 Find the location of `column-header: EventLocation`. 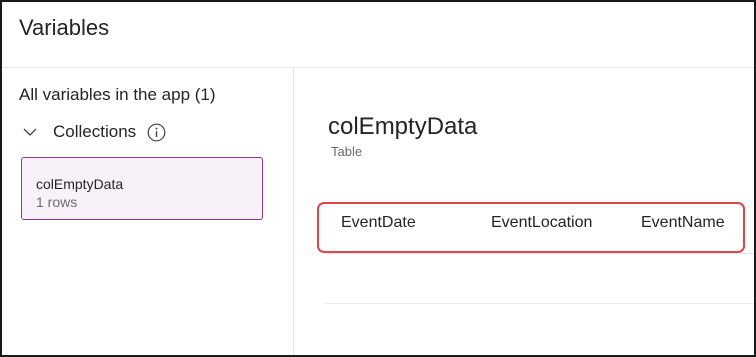

column-header: EventLocation is located at coordinates (542, 222).